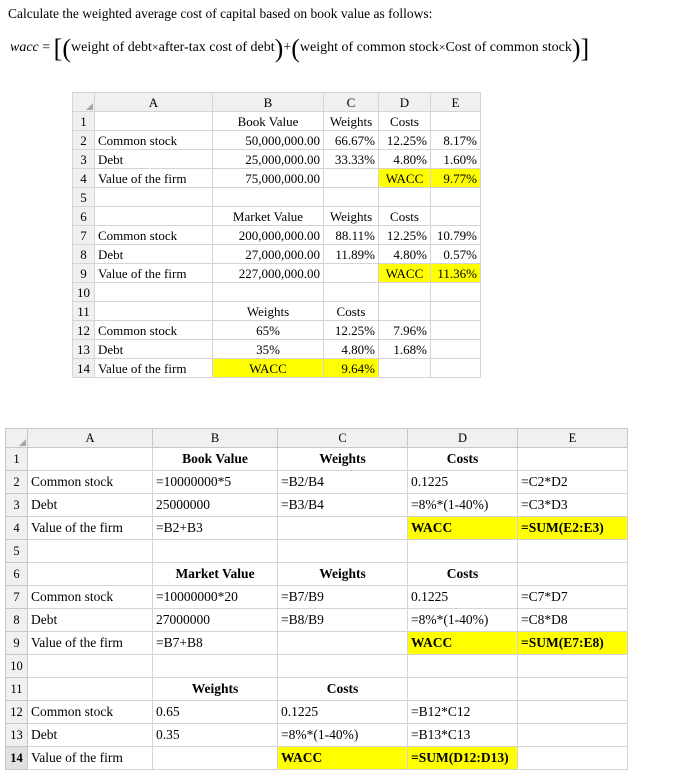 The width and height of the screenshot is (683, 770). I want to click on cell-e8: 0.57%, so click(455, 254).